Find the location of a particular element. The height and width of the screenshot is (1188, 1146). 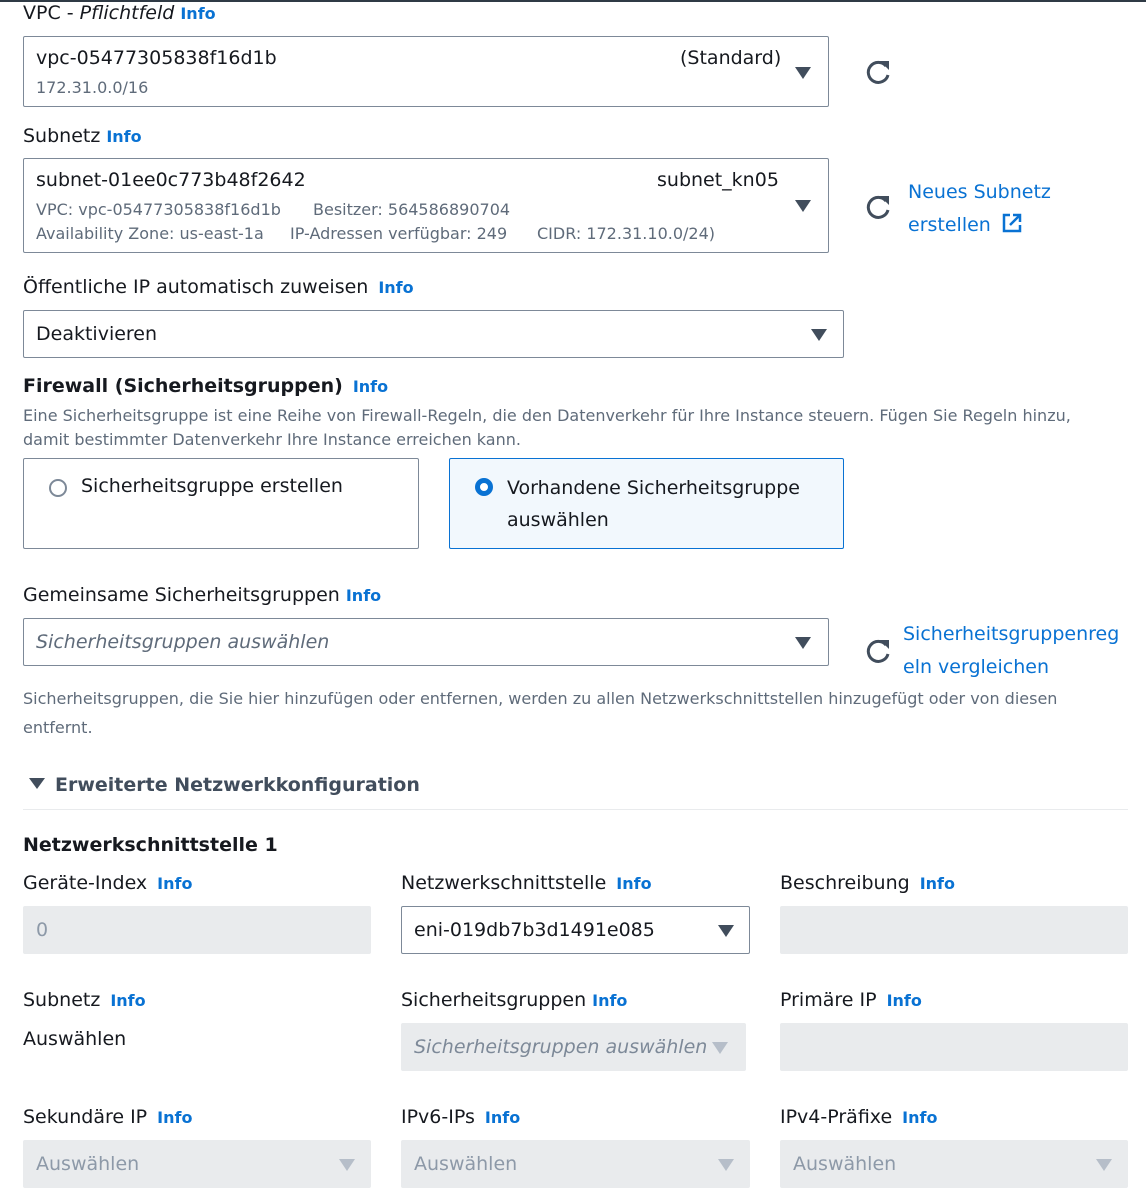

firewall-title: Firewall (Sicherheitsgruppen) Info is located at coordinates (205, 386).